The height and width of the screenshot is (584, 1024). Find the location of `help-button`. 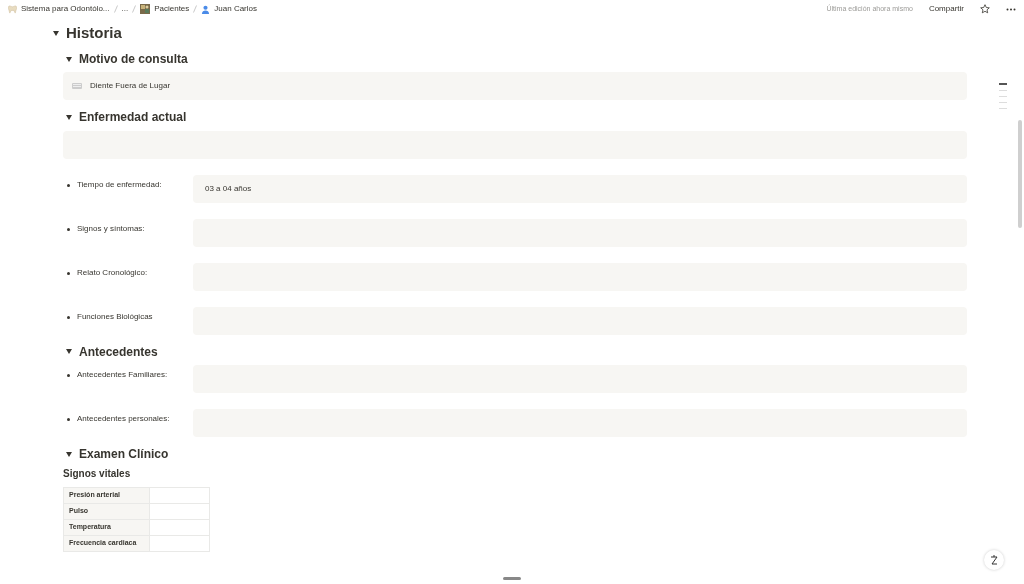

help-button is located at coordinates (994, 560).